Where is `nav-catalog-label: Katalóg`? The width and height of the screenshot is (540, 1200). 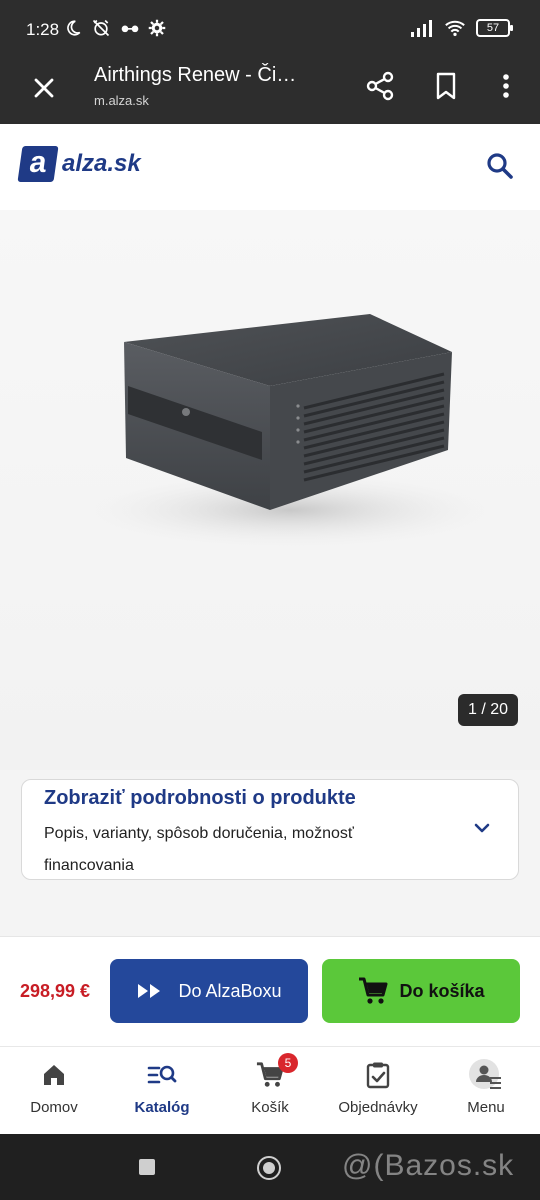 nav-catalog-label: Katalóg is located at coordinates (162, 1107).